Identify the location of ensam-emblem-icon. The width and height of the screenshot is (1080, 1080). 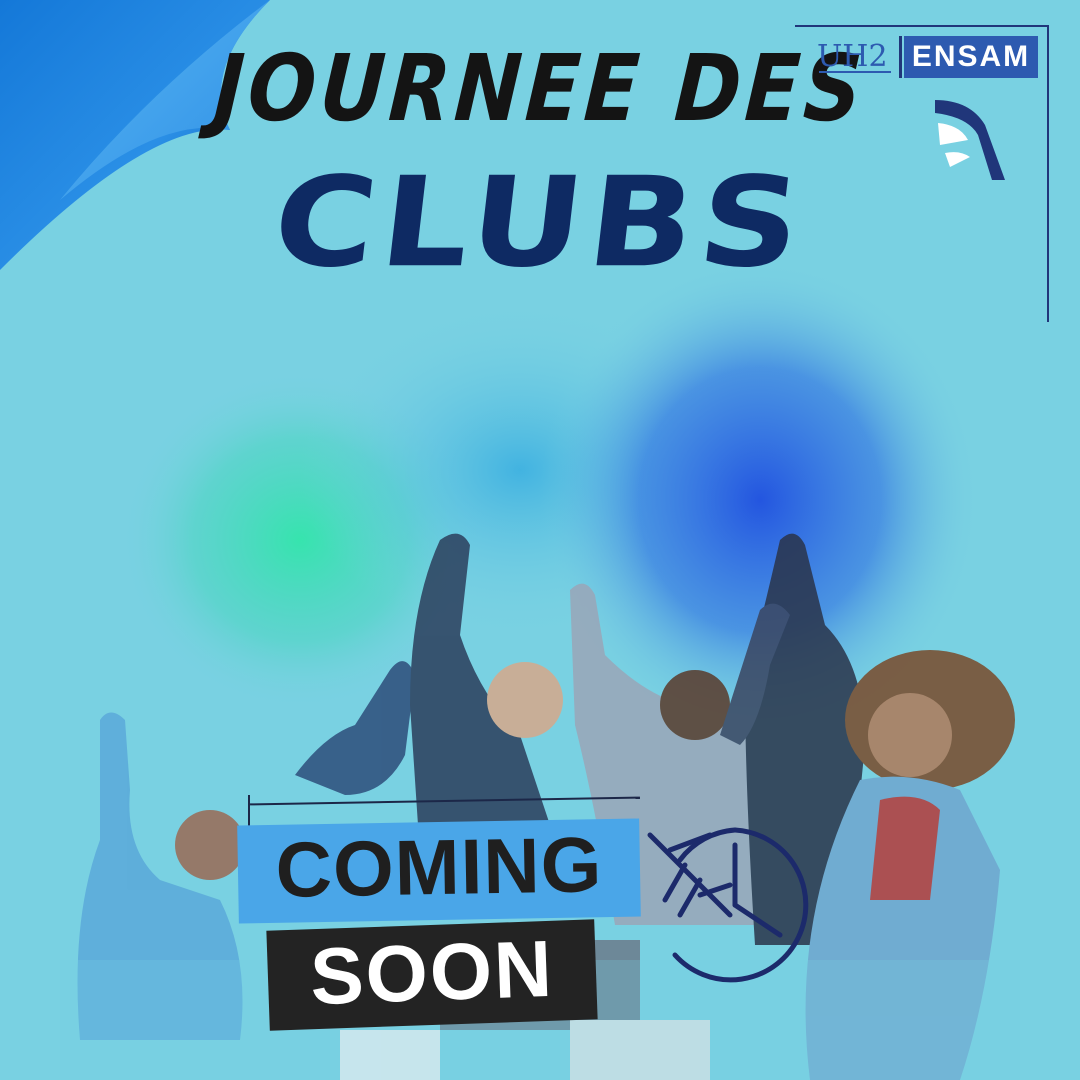
(970, 140).